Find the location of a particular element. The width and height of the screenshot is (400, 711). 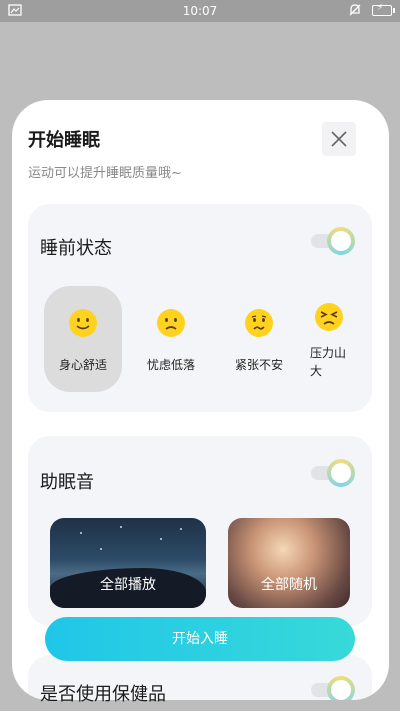

play-all-tile: 全部播放 is located at coordinates (128, 563).